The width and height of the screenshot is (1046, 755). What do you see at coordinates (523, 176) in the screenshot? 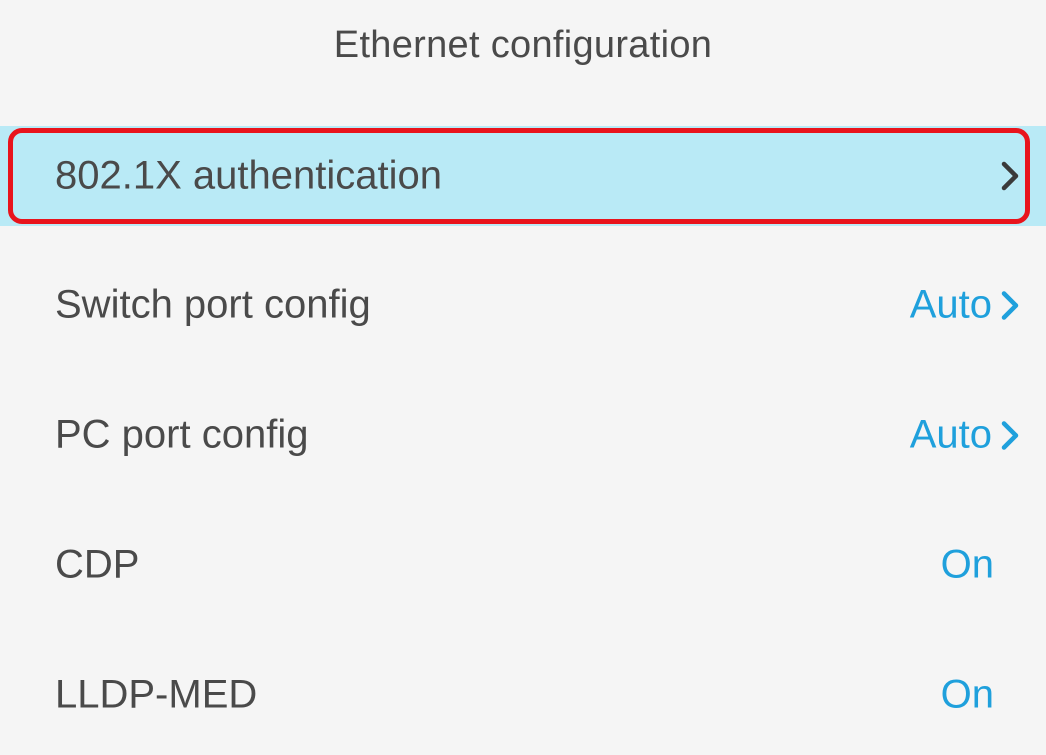
I see `list-item-8021x-authentication: 802.1X authentication` at bounding box center [523, 176].